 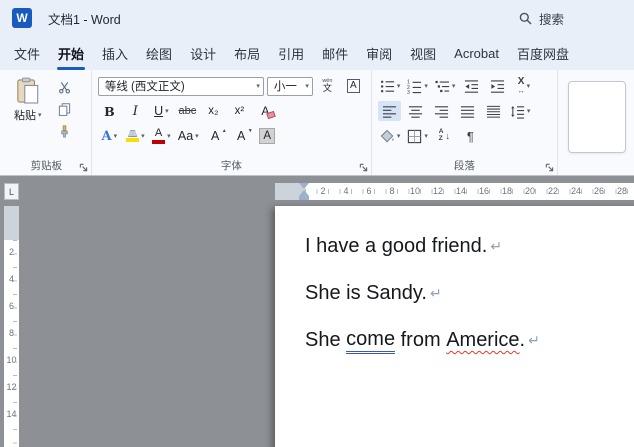 What do you see at coordinates (525, 18) in the screenshot?
I see `search-icon` at bounding box center [525, 18].